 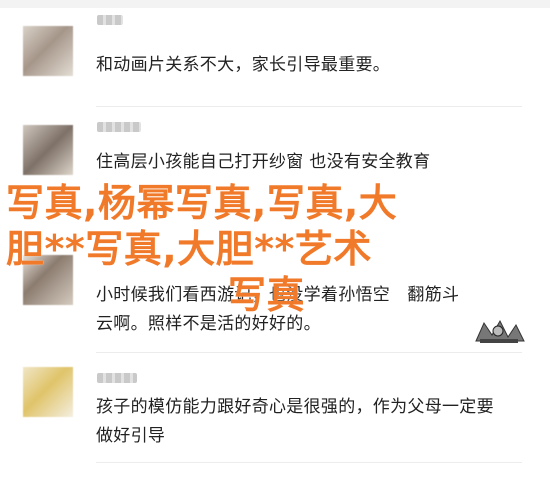 What do you see at coordinates (189, 249) in the screenshot?
I see `overlay-line-2: 胆**写真,大胆**艺术` at bounding box center [189, 249].